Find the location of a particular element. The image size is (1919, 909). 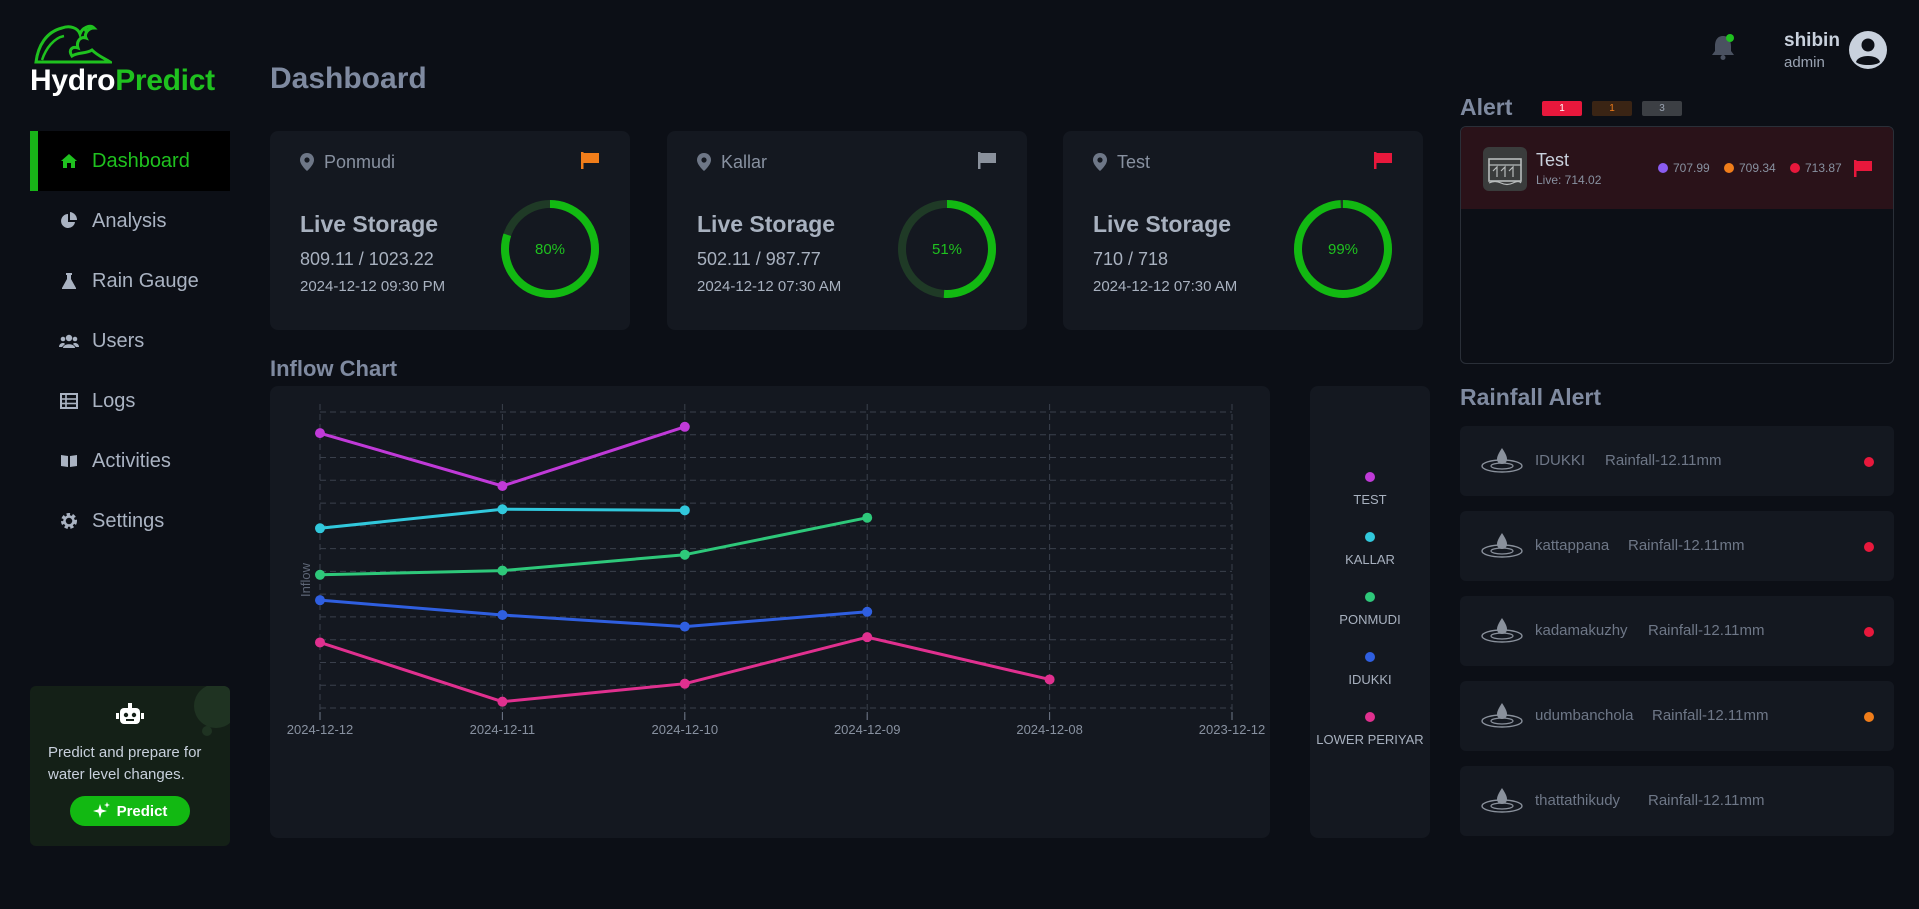

wave-logo-icon is located at coordinates (73, 44).